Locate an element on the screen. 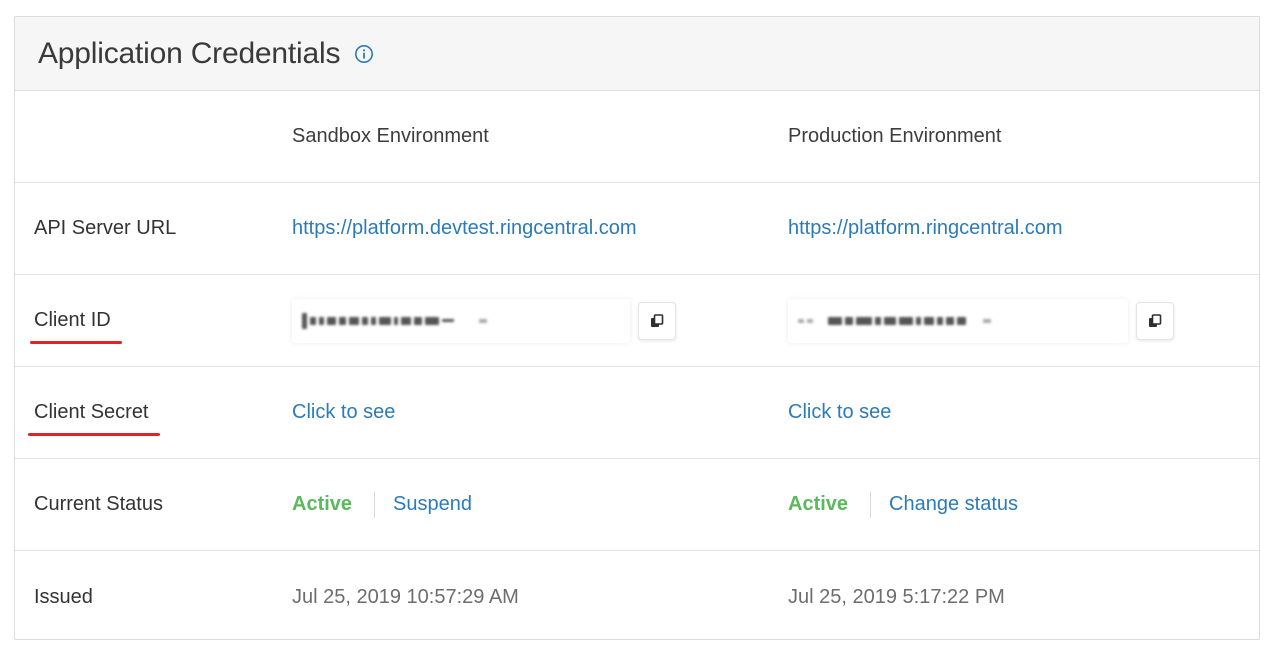  production-status-badge: Active is located at coordinates (818, 504).